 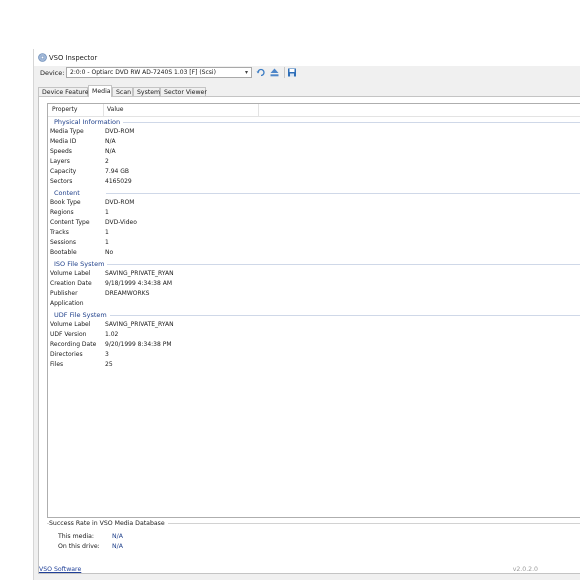 I want to click on property-name: Recording Date, so click(x=73, y=344).